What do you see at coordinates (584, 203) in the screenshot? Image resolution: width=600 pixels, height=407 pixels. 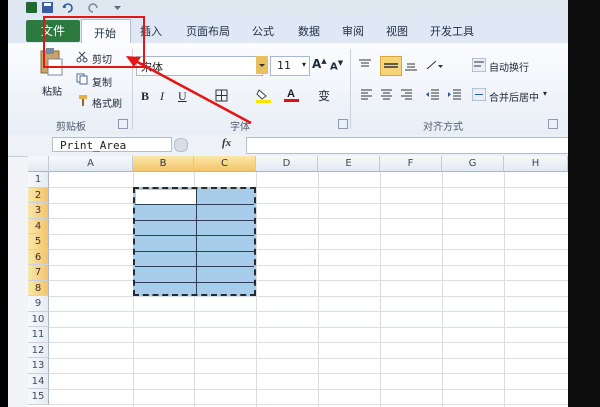 I see `background-dark` at bounding box center [584, 203].